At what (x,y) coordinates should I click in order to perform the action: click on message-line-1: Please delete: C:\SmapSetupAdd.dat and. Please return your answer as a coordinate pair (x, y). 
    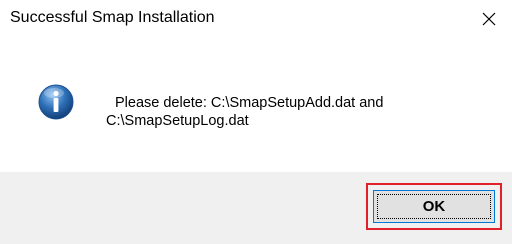
    Looking at the image, I should click on (249, 103).